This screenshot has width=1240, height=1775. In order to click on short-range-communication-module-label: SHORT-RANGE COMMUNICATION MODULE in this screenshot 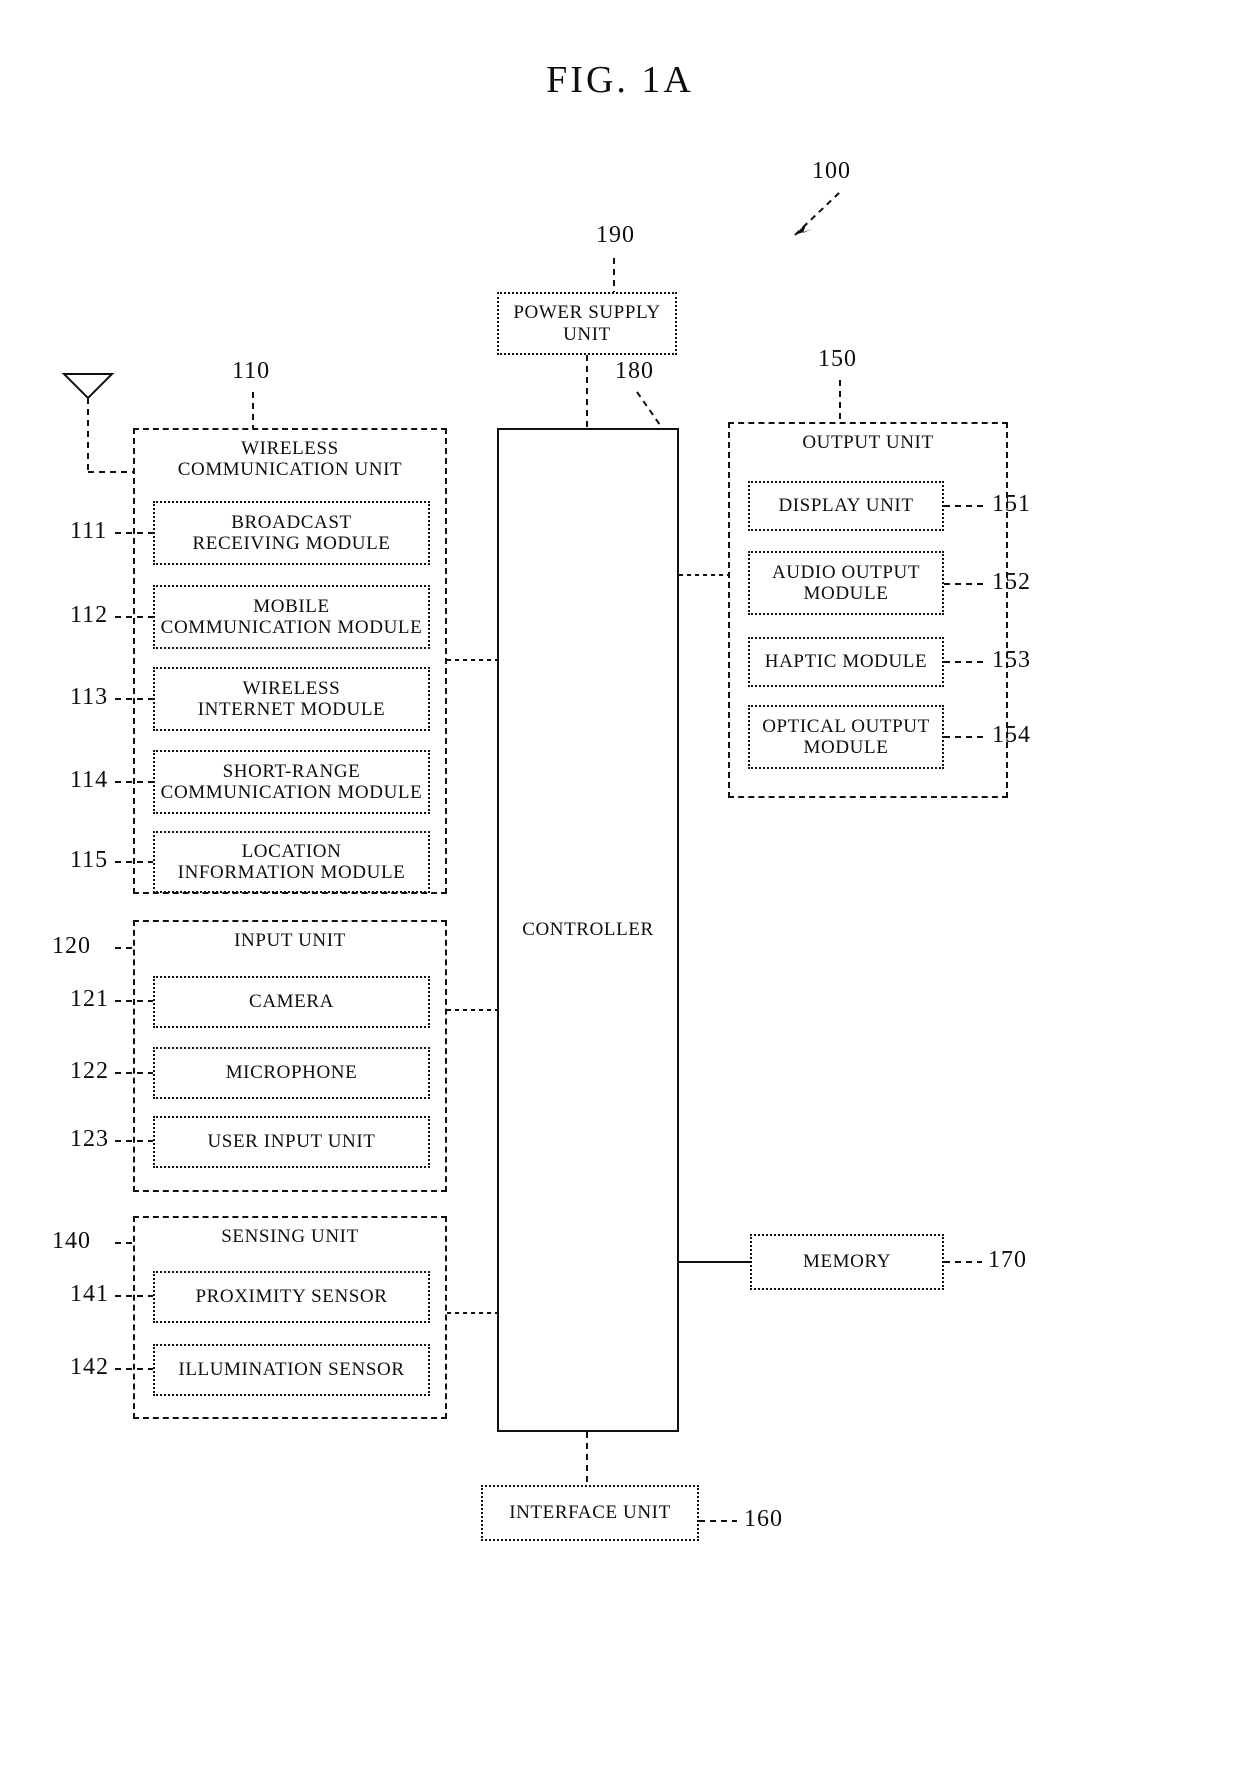, I will do `click(291, 781)`.